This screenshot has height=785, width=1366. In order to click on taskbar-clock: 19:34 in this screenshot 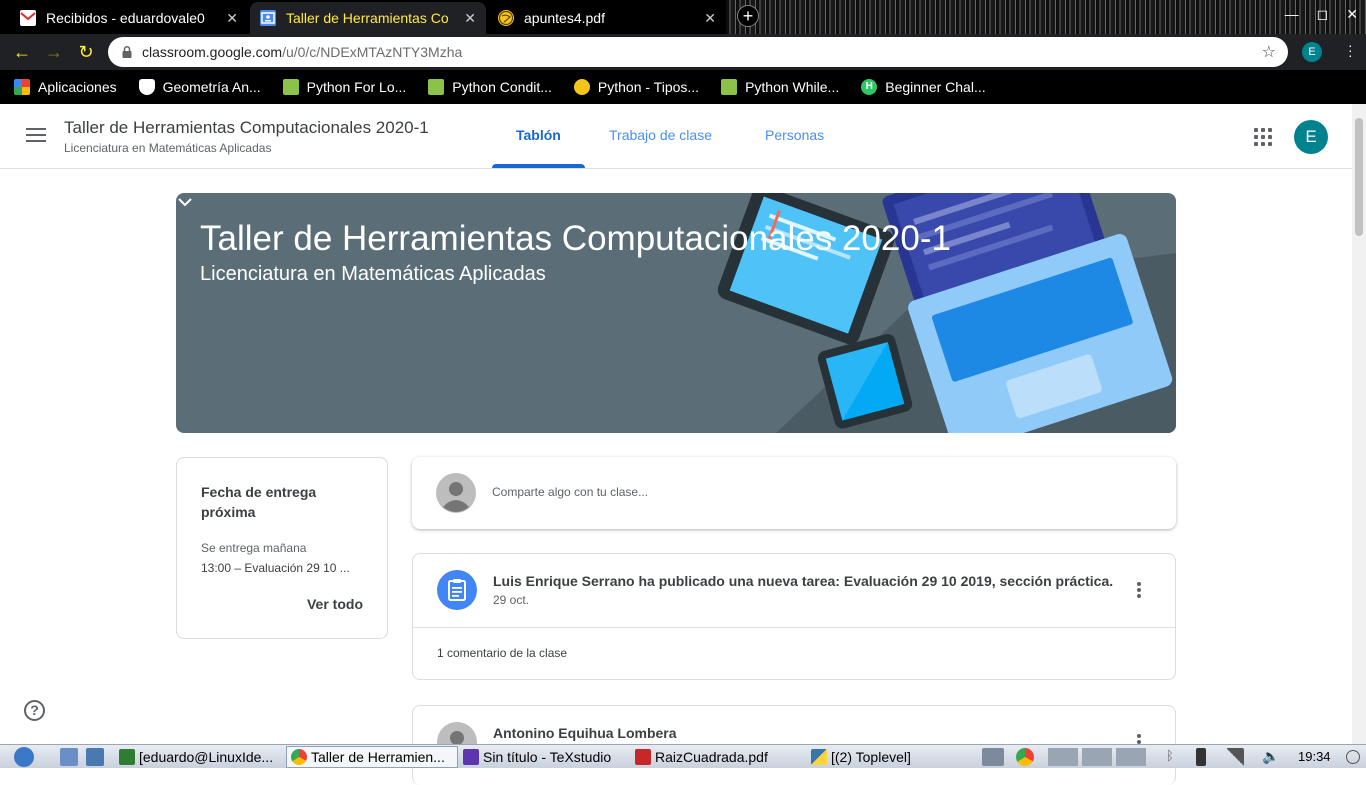, I will do `click(1314, 756)`.